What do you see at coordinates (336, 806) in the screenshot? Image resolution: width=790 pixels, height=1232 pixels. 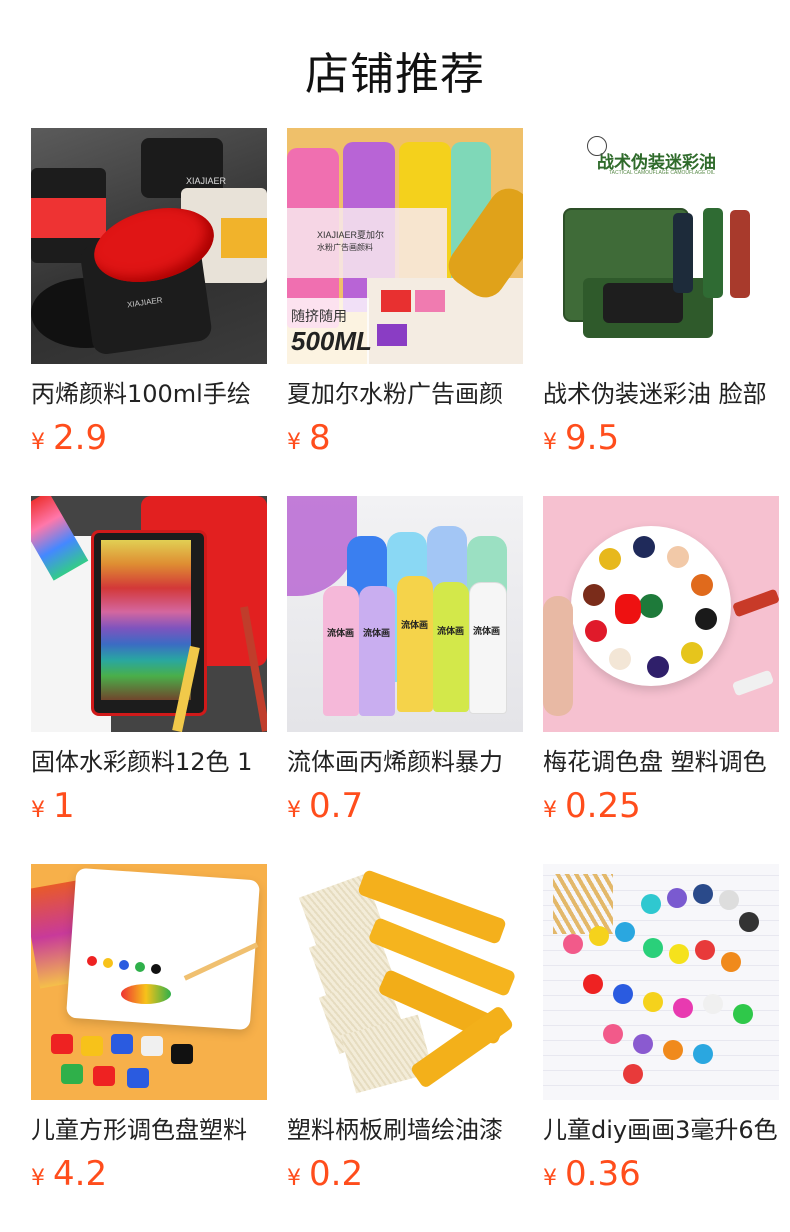 I see `price-value: 0.7` at bounding box center [336, 806].